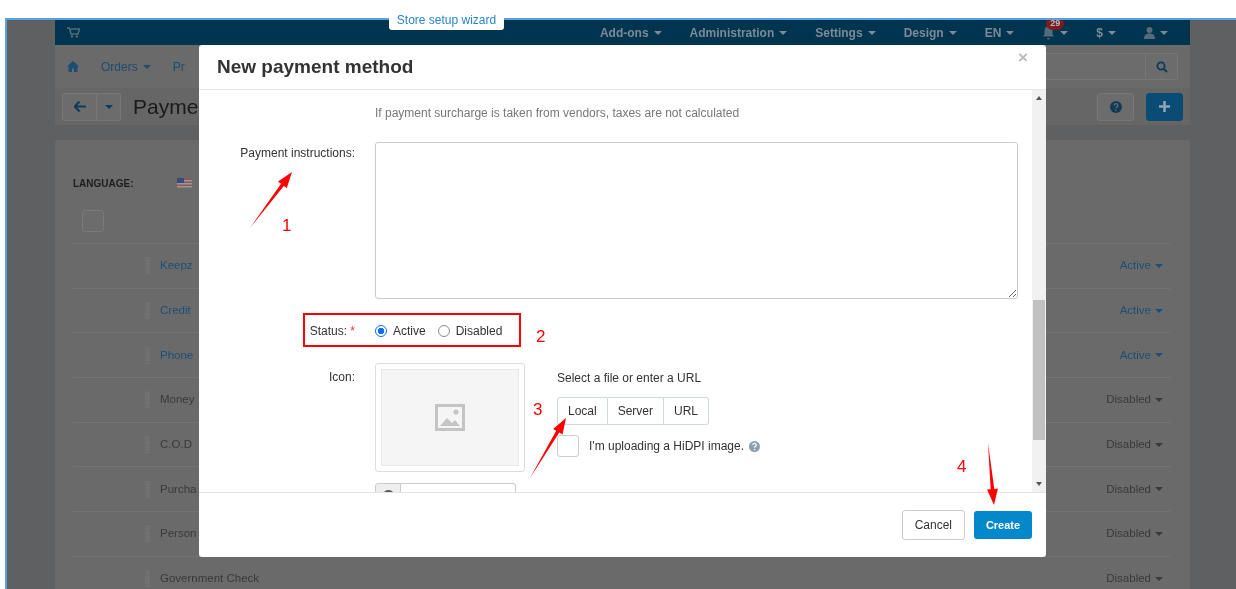  Describe the element at coordinates (445, 487) in the screenshot. I see `url-input-field` at that location.